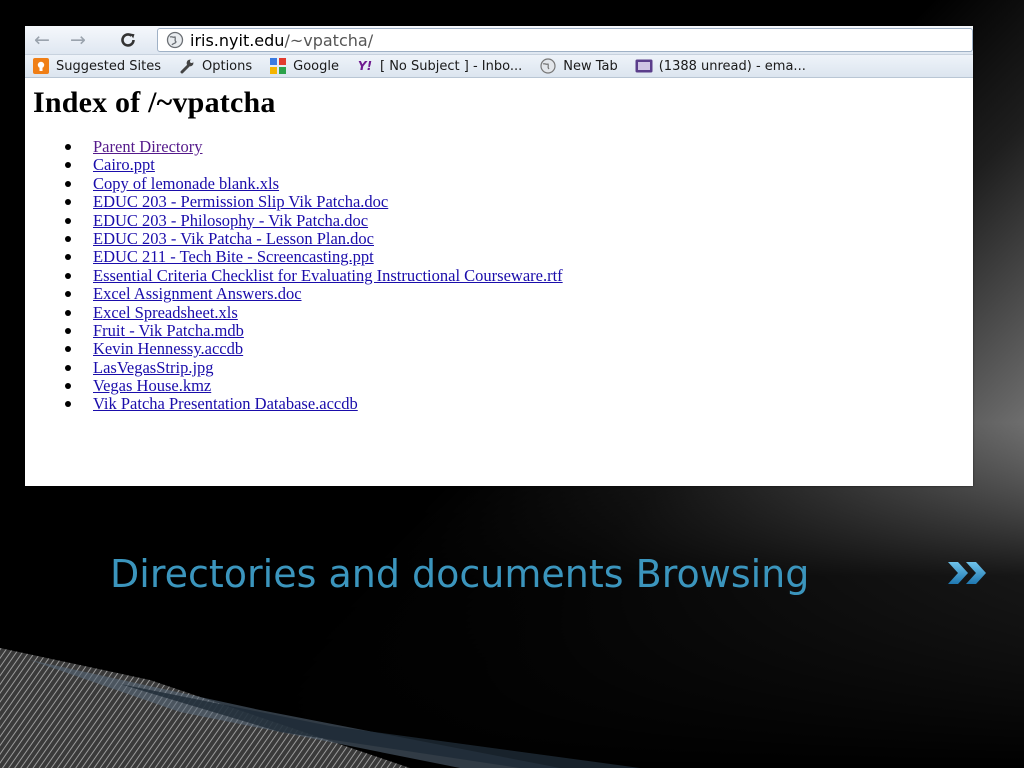 The image size is (1024, 768). What do you see at coordinates (644, 66) in the screenshot?
I see `mail-icon` at bounding box center [644, 66].